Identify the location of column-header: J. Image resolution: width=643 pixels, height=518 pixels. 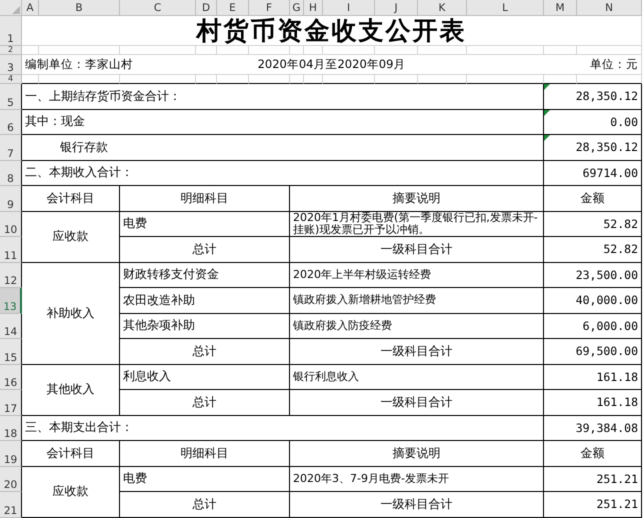
(396, 8).